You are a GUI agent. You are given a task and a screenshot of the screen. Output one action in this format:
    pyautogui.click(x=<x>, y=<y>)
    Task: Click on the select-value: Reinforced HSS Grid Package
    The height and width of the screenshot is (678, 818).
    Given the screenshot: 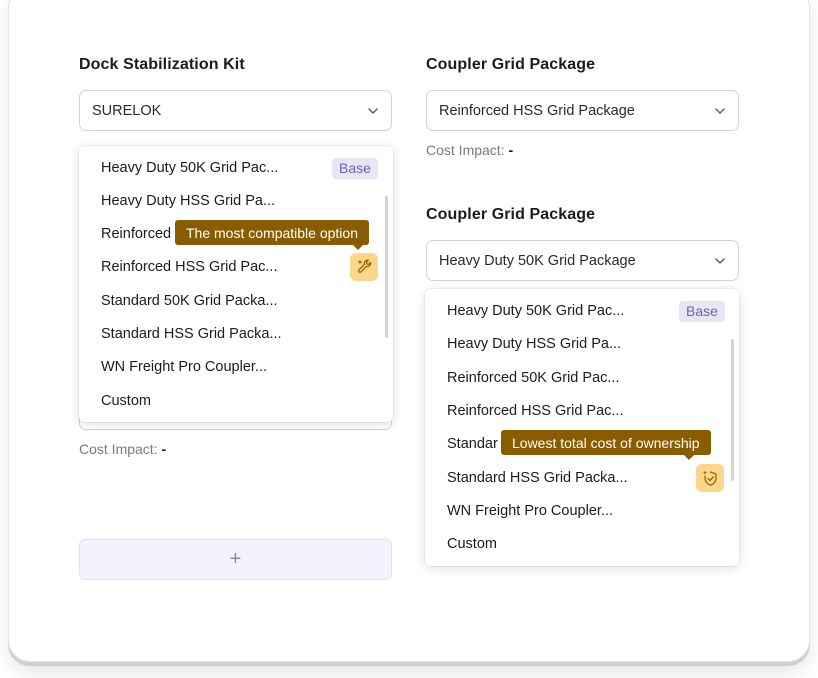 What is the action you would take?
    pyautogui.click(x=537, y=110)
    